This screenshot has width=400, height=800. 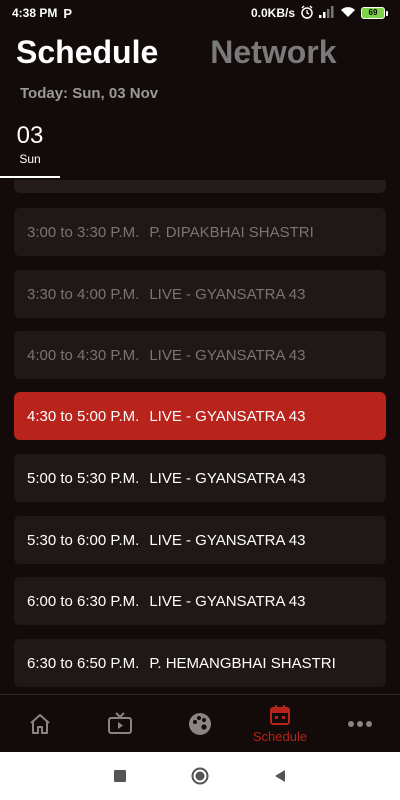 I want to click on schedule-item: 5:00 to 5:30 P.M. LIVE - GYANSATRA 43, so click(x=200, y=478).